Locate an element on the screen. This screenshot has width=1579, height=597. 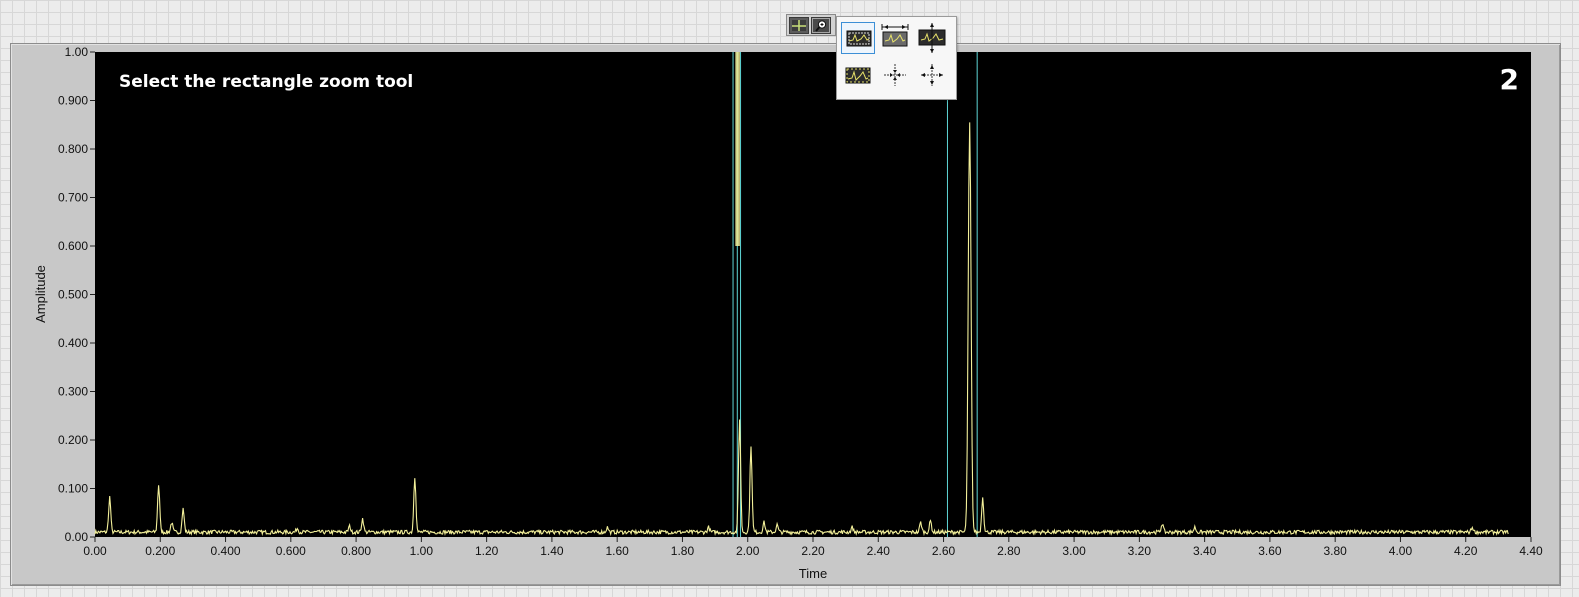
graph-palette-toolbar is located at coordinates (811, 25).